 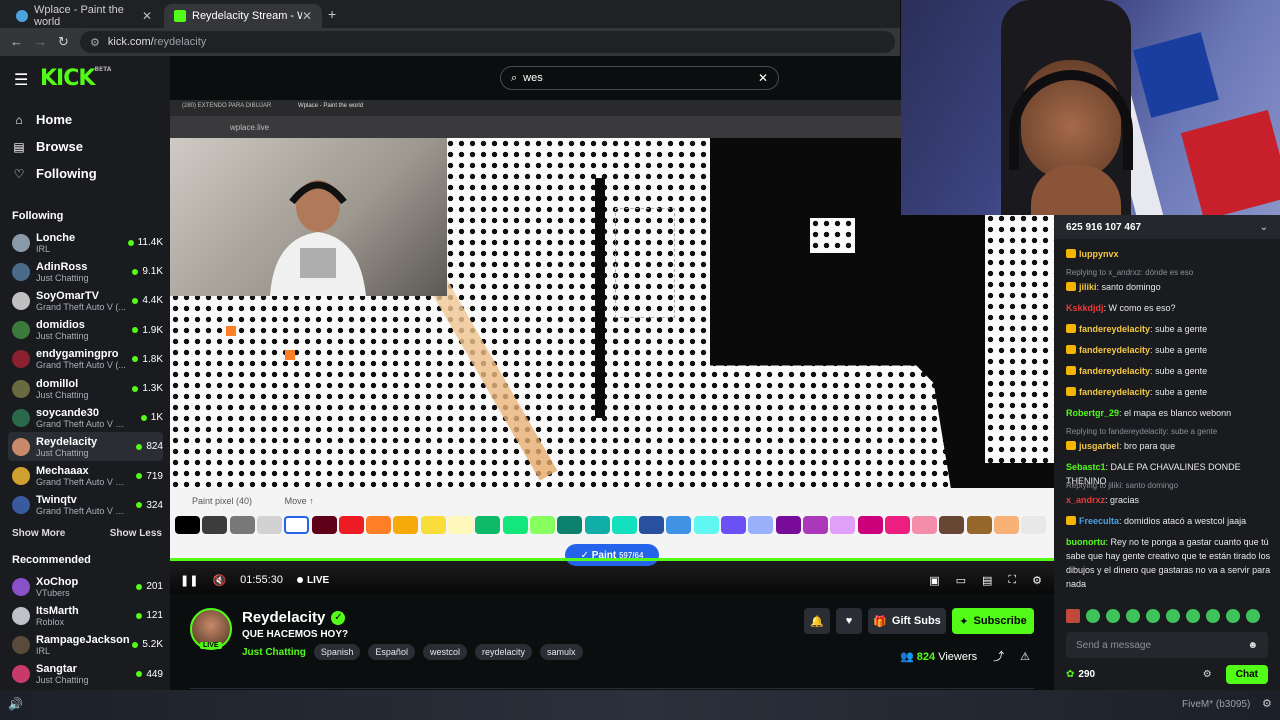 What do you see at coordinates (38, 533) in the screenshot?
I see `show-more-button: Show More` at bounding box center [38, 533].